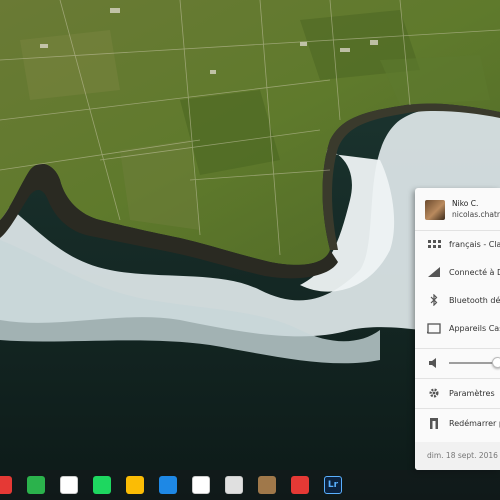 This screenshot has width=500, height=500. I want to click on date-footer: dim. 18 sept. 2016, so click(457, 456).